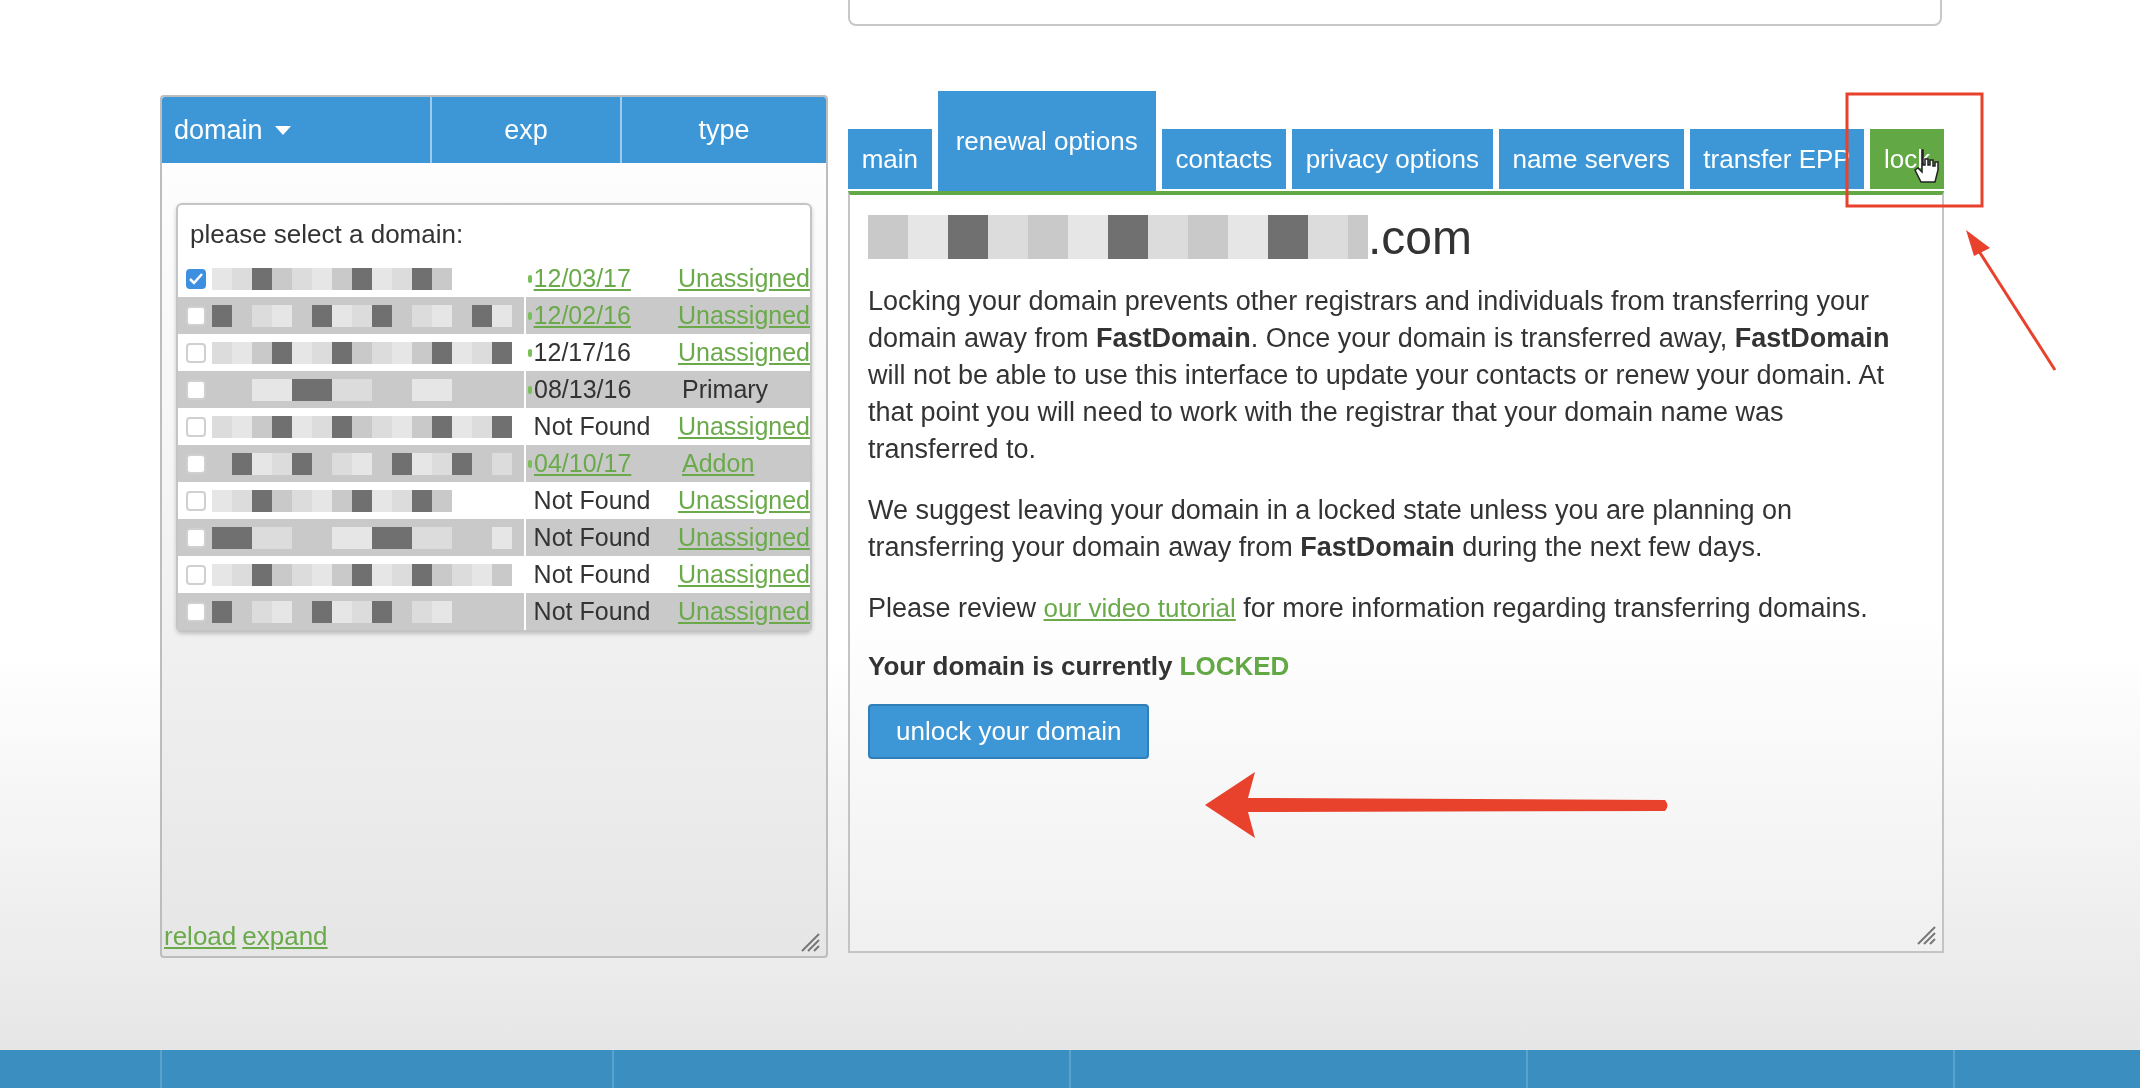 Image resolution: width=2140 pixels, height=1088 pixels. I want to click on domain-title: .com, so click(1420, 237).